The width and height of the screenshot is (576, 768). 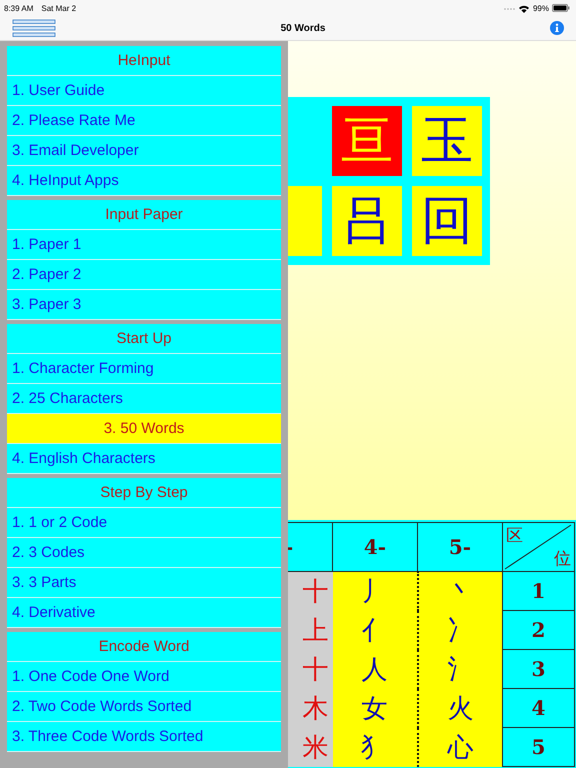 I want to click on menu-item: 2. Two Code Words Sorted, so click(x=144, y=707).